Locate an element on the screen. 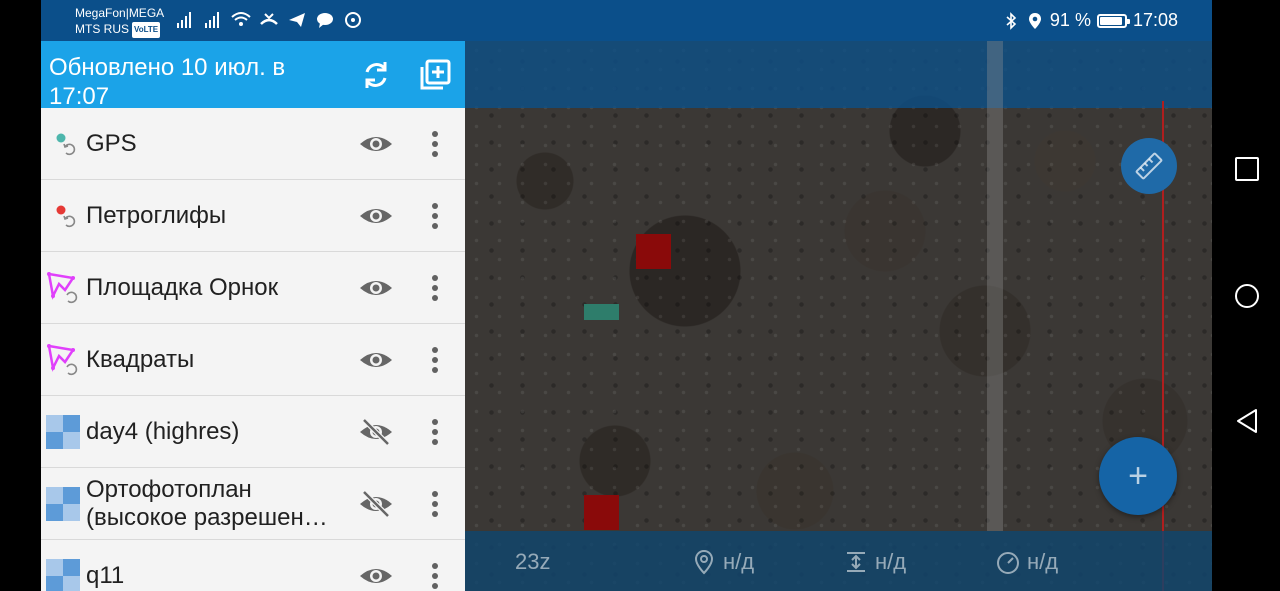 Image resolution: width=1280 pixels, height=591 pixels. zoom-indicator: 23z is located at coordinates (532, 562).